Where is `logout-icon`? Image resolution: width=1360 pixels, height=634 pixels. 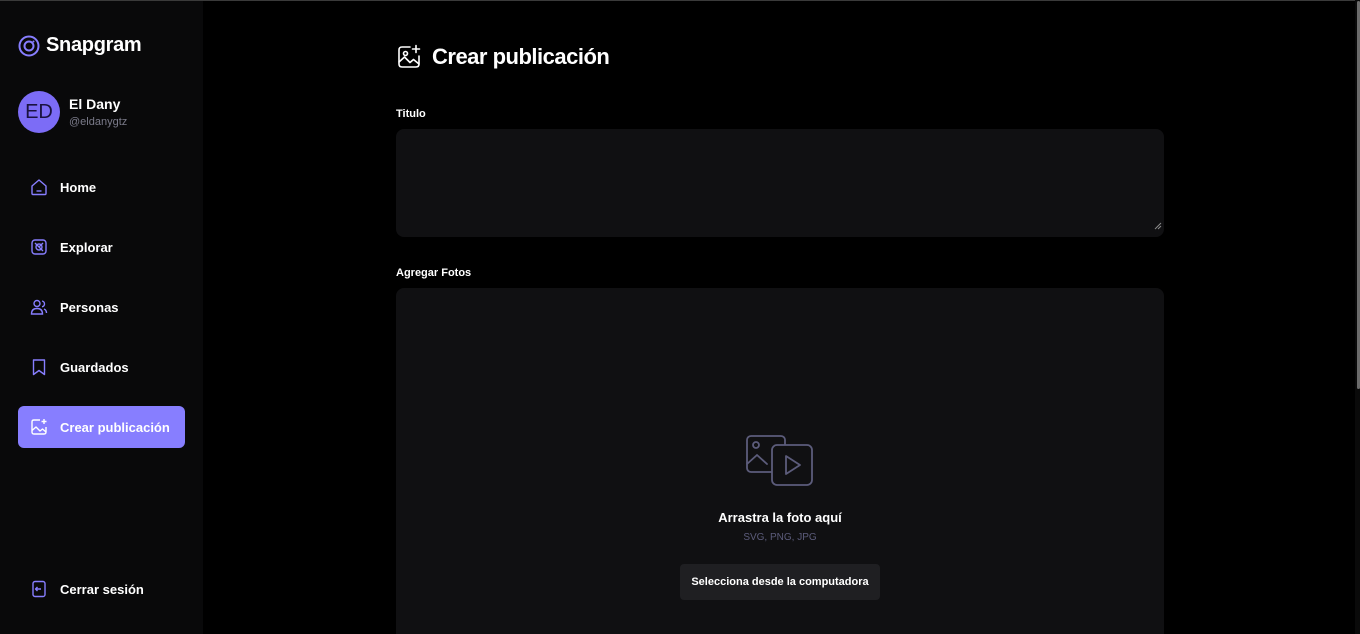 logout-icon is located at coordinates (39, 589).